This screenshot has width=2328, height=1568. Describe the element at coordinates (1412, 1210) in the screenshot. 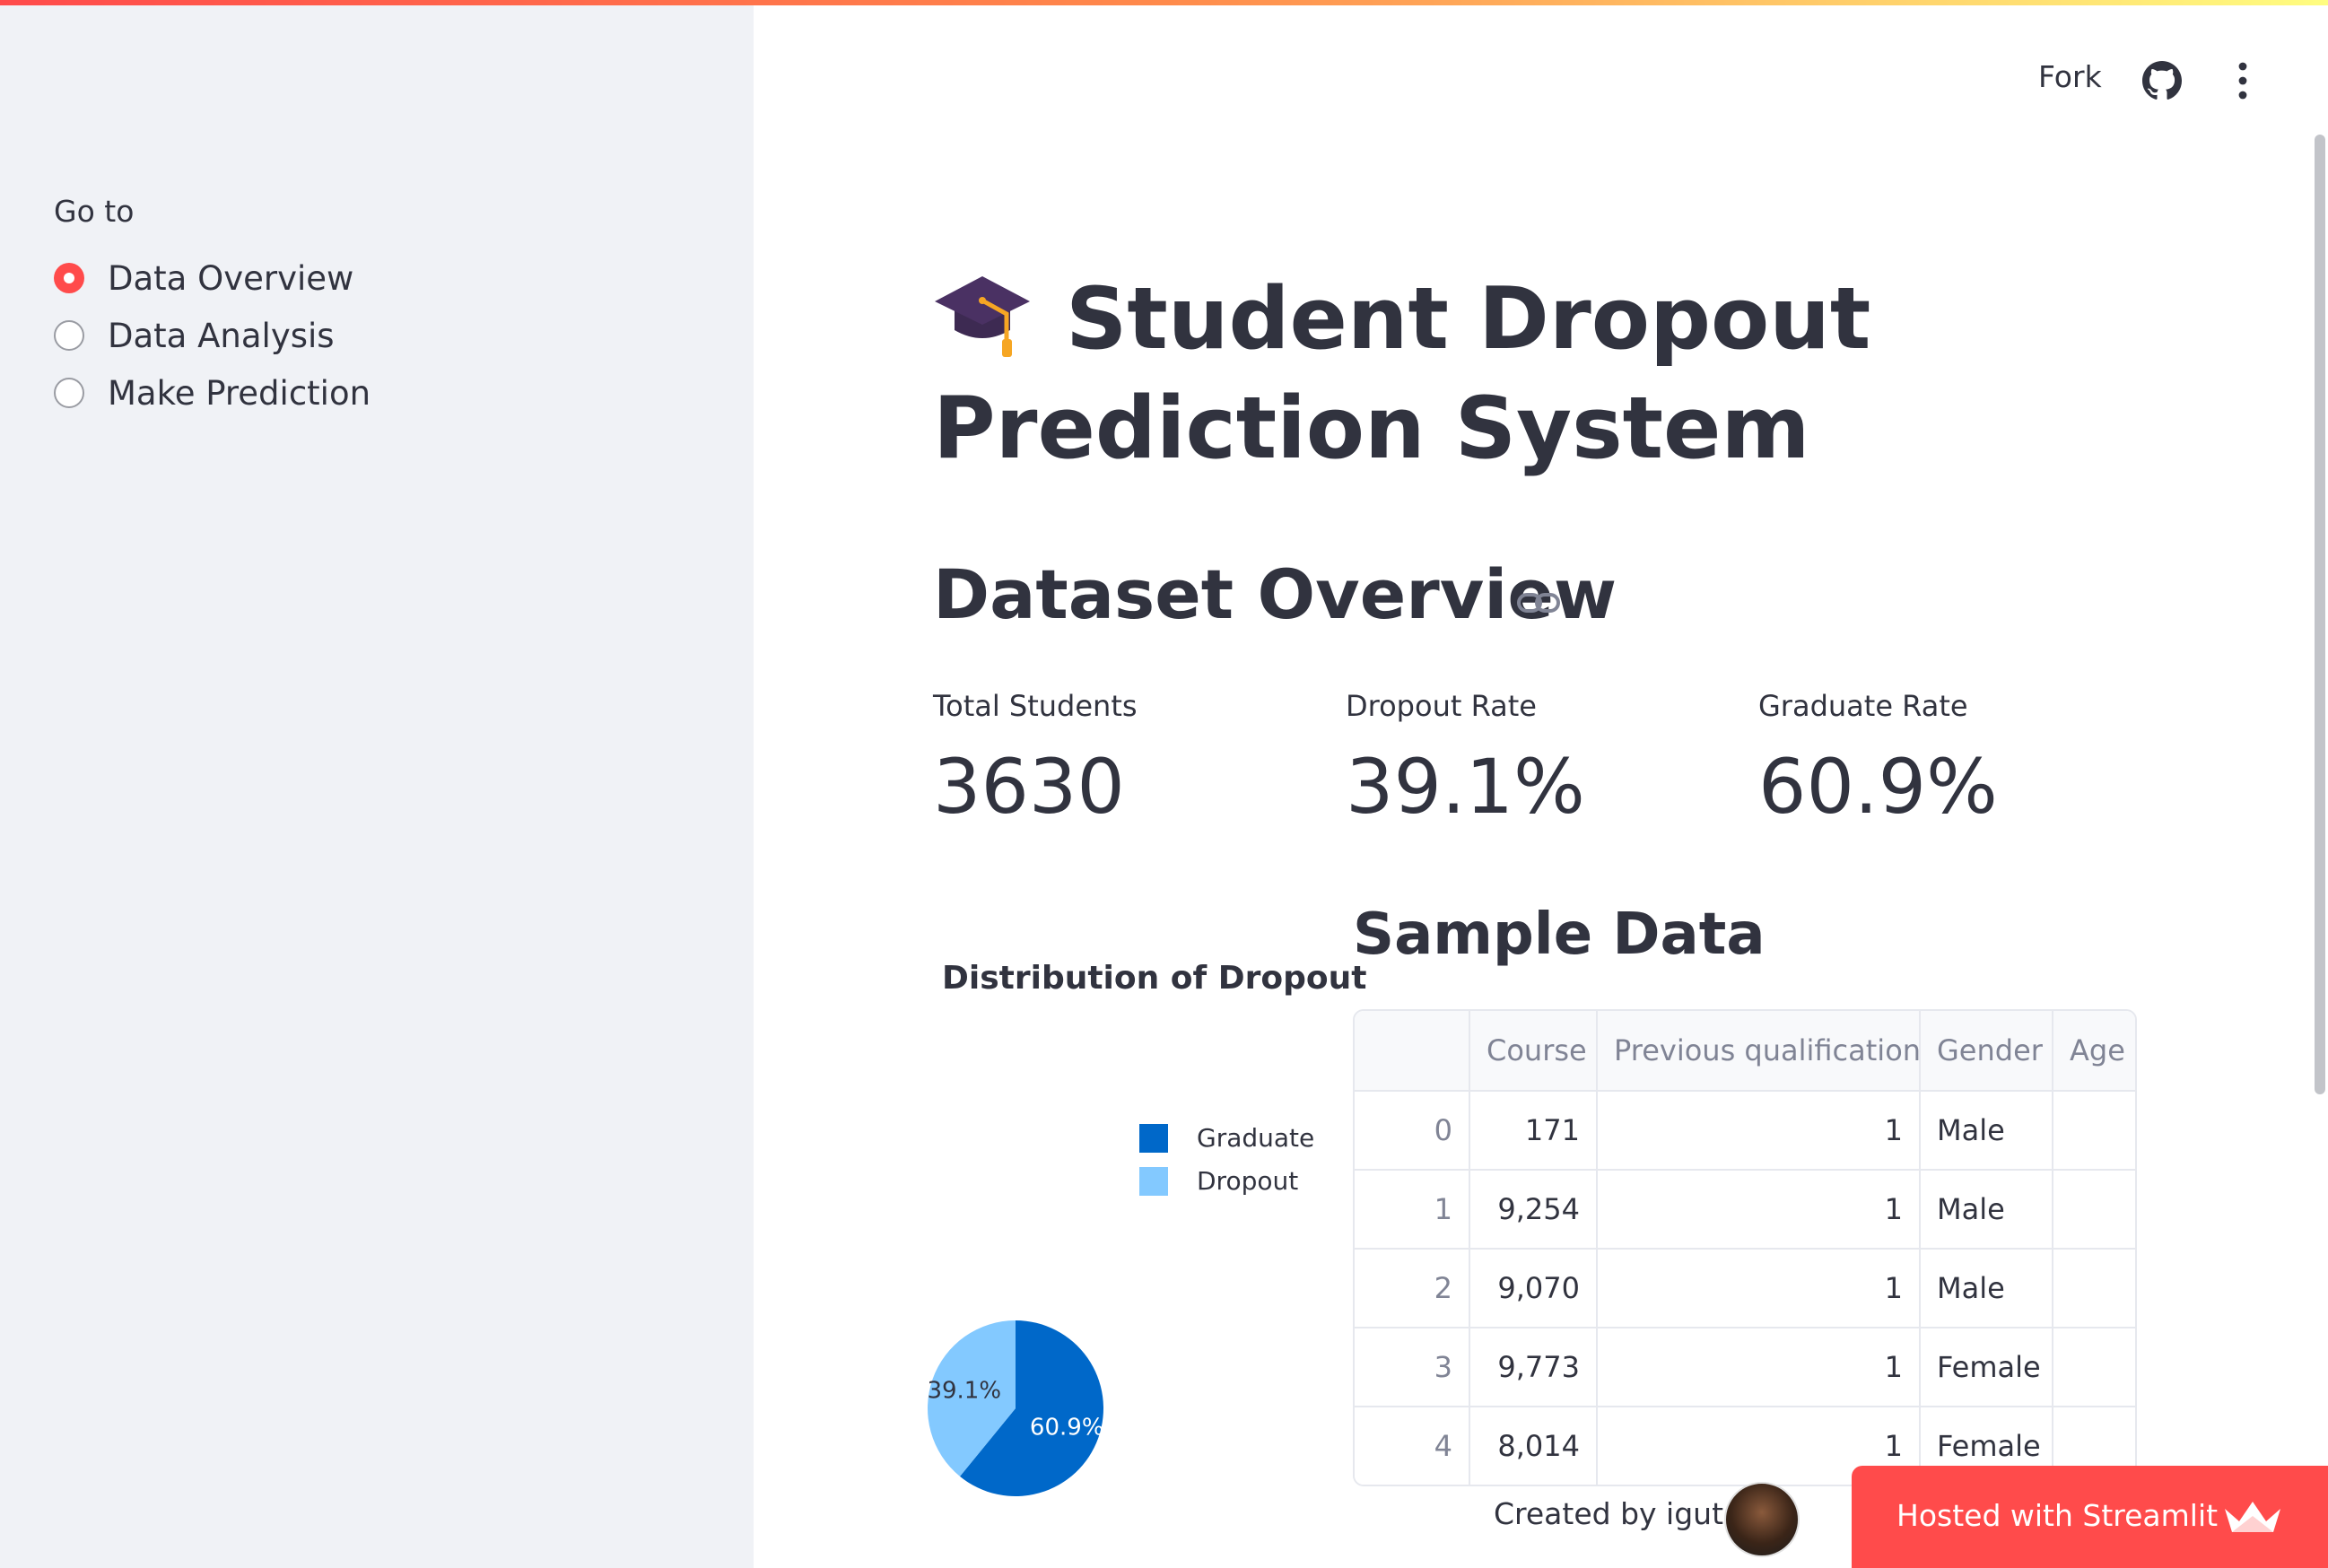

I see `row-index: 1` at that location.